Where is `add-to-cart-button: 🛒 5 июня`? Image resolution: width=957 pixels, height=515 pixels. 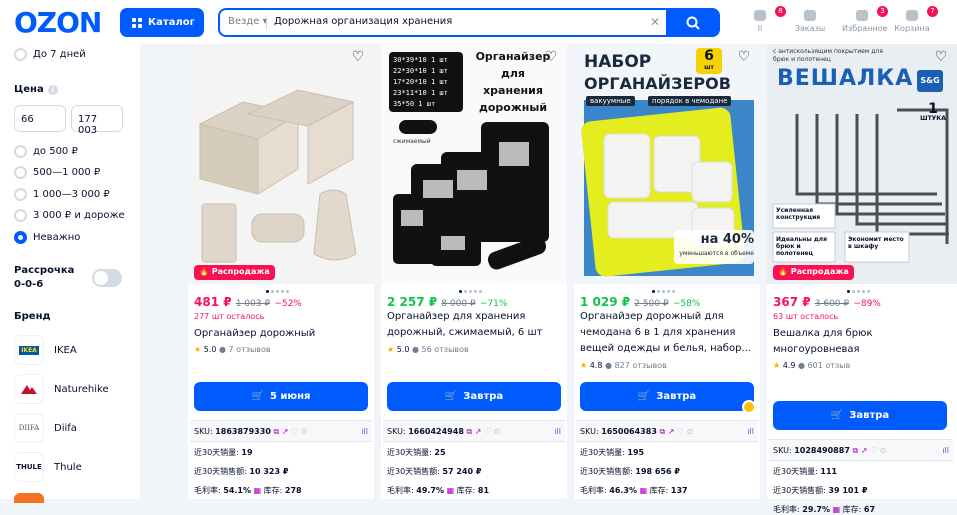
add-to-cart-button: 🛒 5 июня is located at coordinates (281, 396).